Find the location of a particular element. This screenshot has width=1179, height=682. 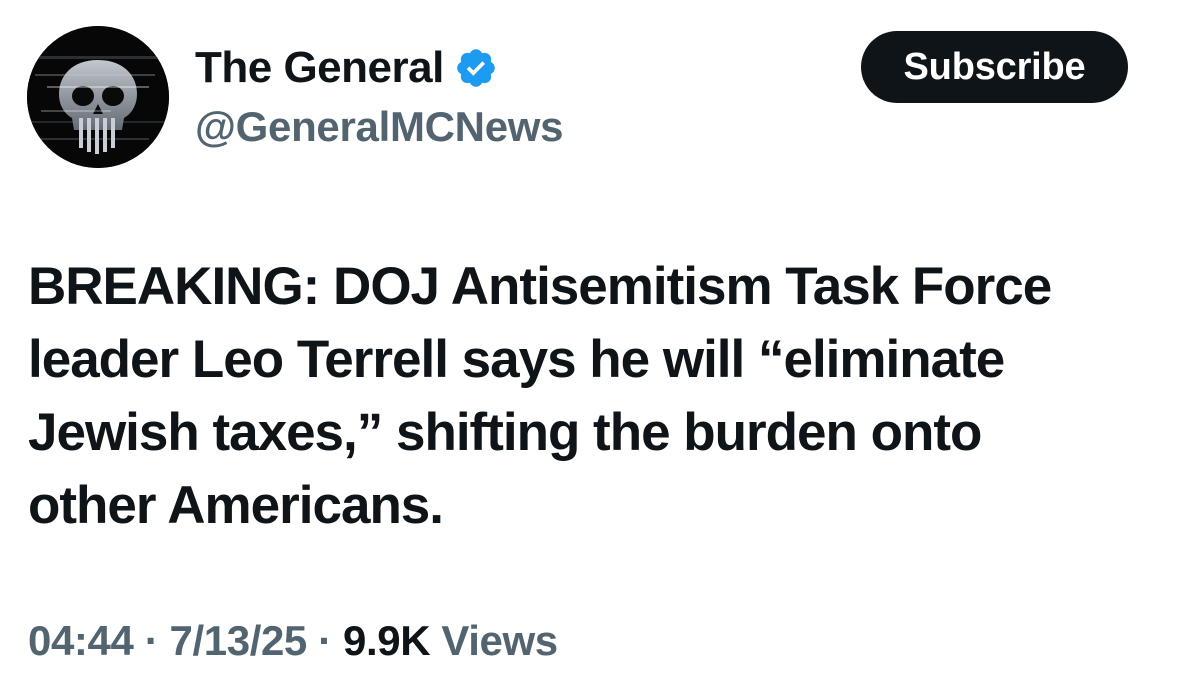

skull-avatar is located at coordinates (98, 97).